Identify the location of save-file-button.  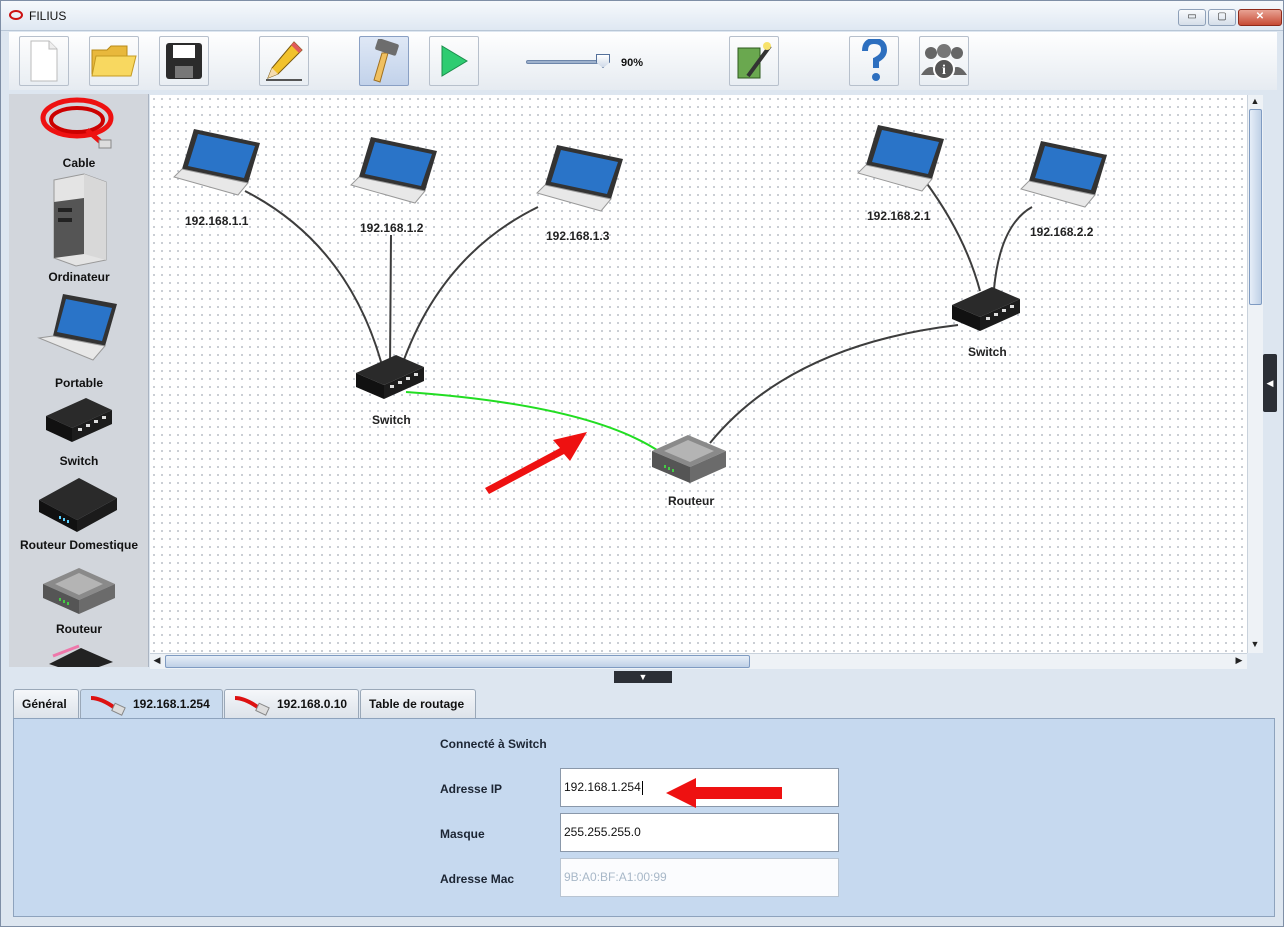
(184, 61).